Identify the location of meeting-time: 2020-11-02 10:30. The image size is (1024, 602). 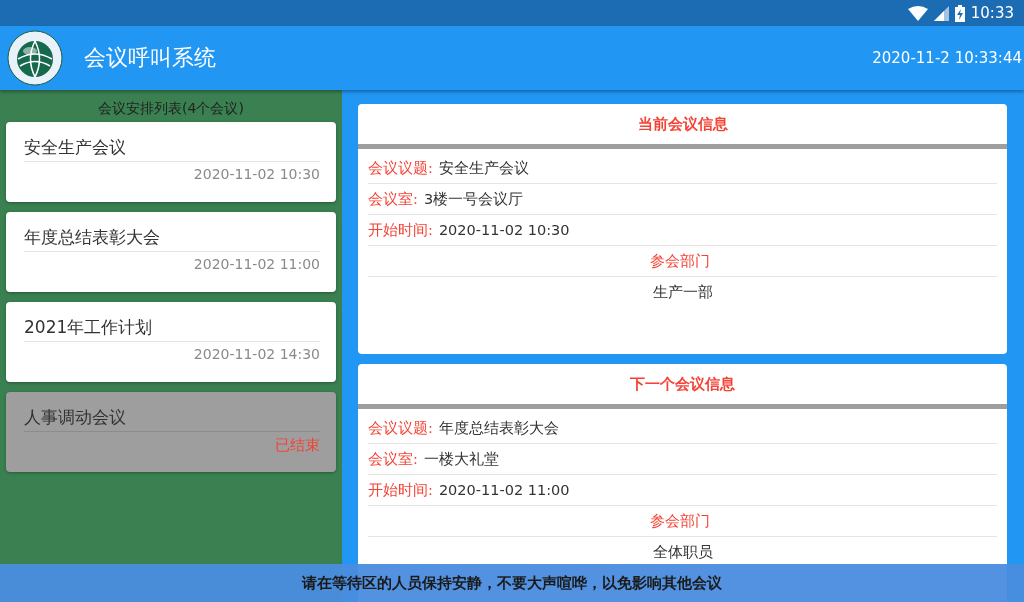
(256, 174).